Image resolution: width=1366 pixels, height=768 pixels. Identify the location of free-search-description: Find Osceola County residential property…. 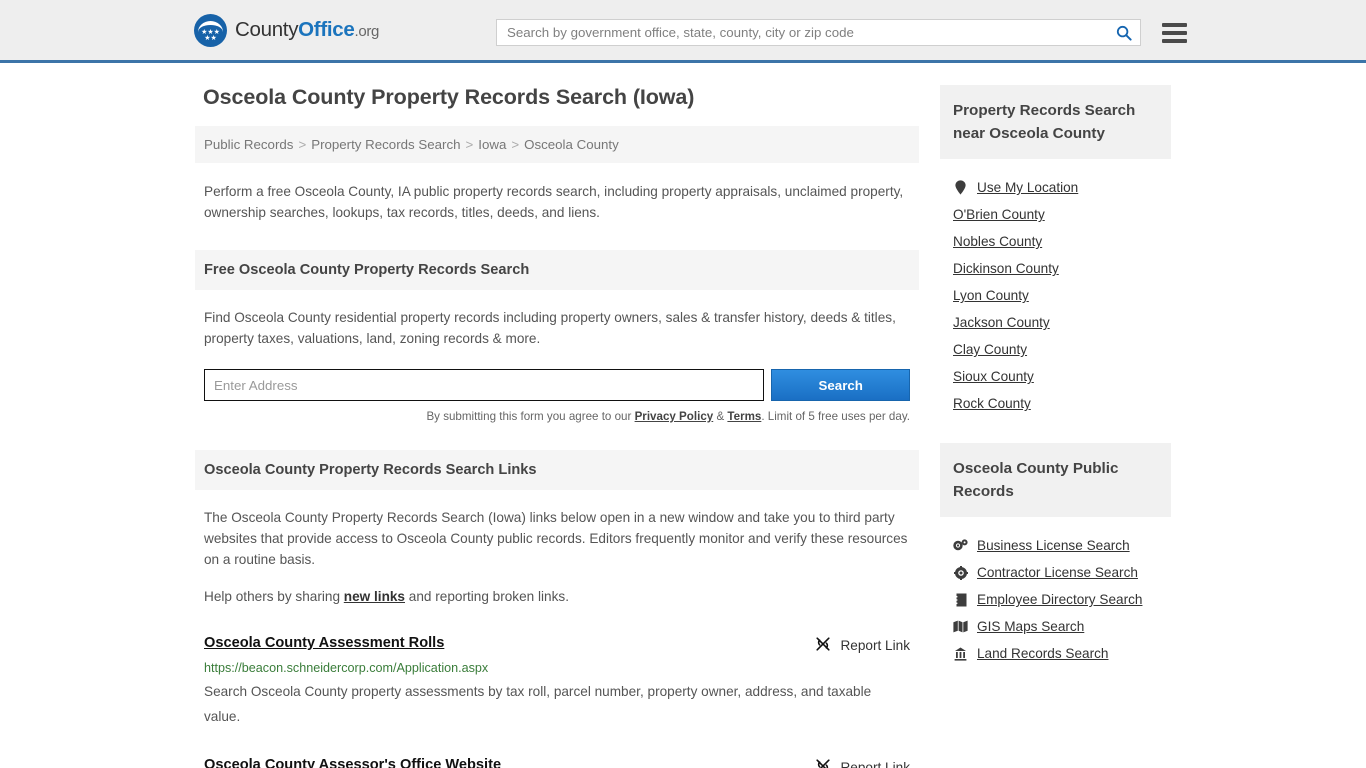
(550, 328).